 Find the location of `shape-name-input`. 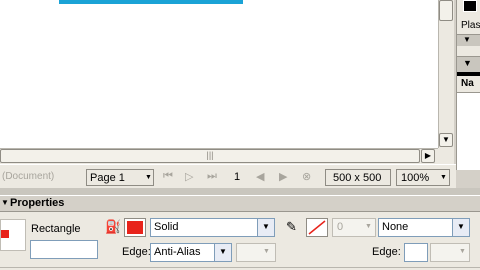

shape-name-input is located at coordinates (64, 249).